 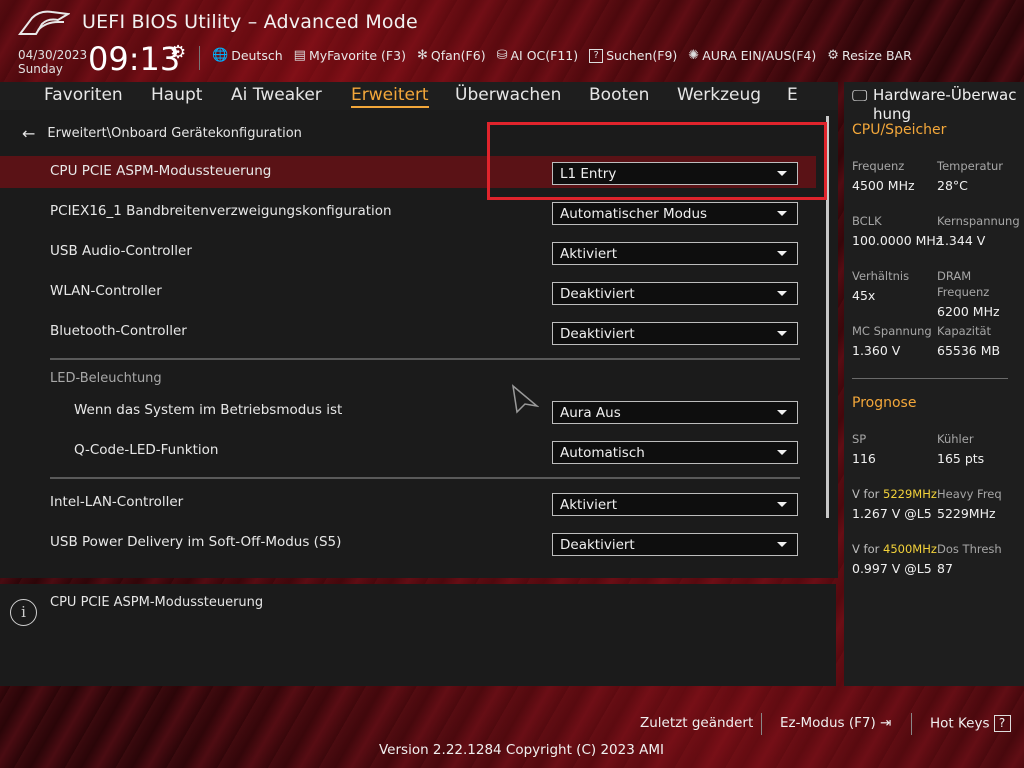 What do you see at coordinates (966, 513) in the screenshot?
I see `hw-heavy-value: 5229MHz` at bounding box center [966, 513].